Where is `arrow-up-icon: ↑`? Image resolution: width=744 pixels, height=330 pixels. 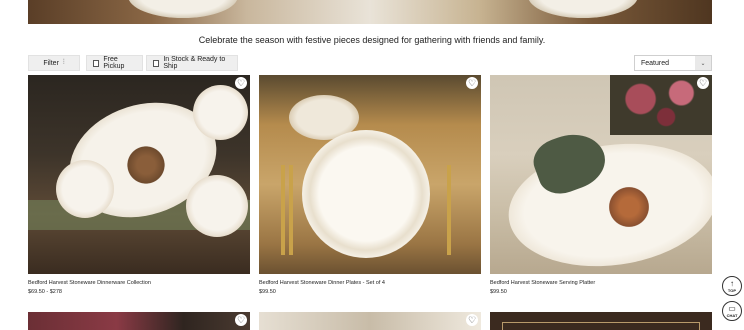 arrow-up-icon: ↑ is located at coordinates (732, 283).